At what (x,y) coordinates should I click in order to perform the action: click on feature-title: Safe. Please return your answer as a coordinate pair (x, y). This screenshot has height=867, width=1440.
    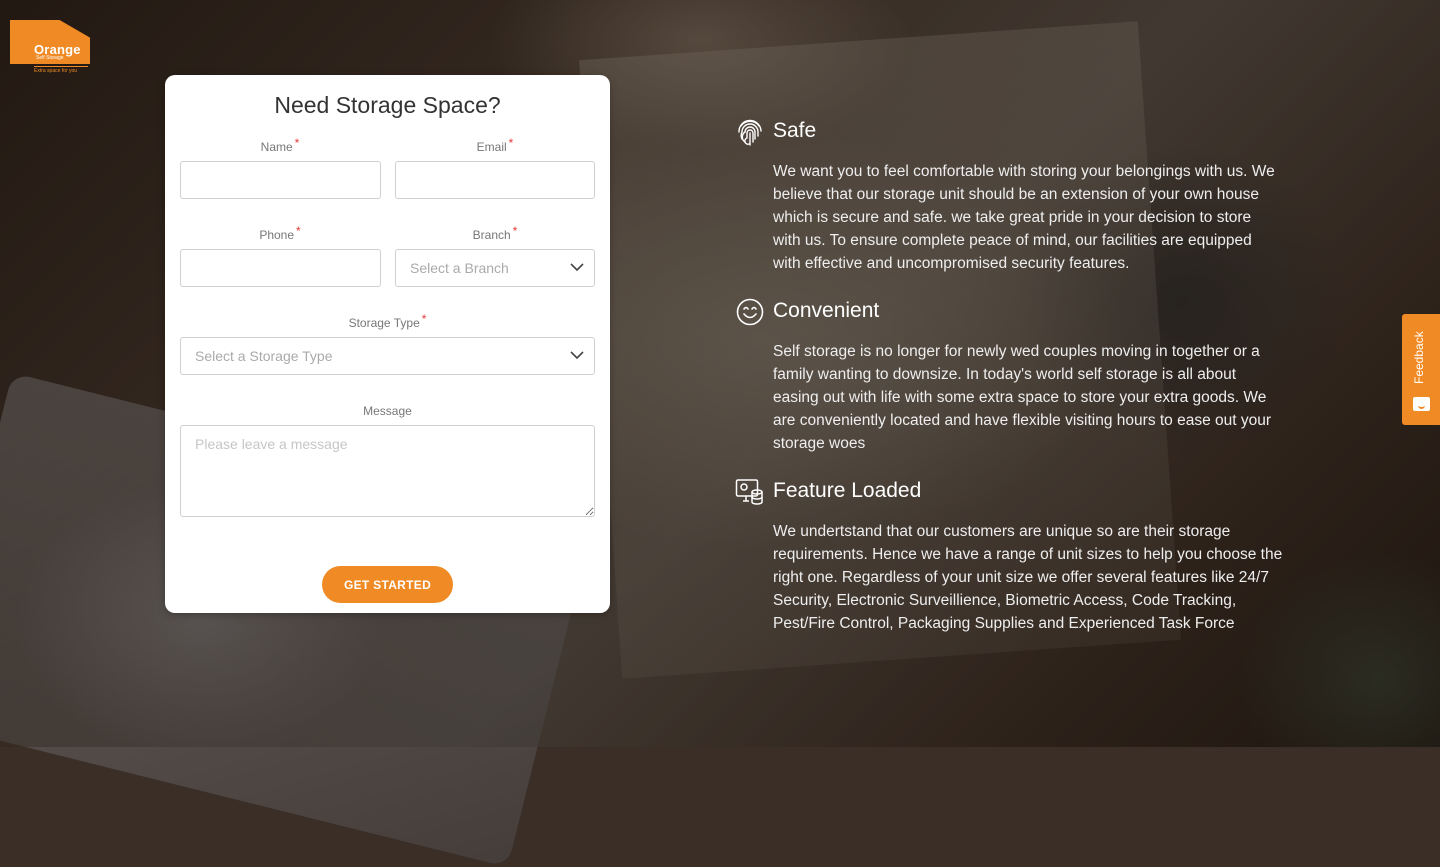
    Looking at the image, I should click on (795, 130).